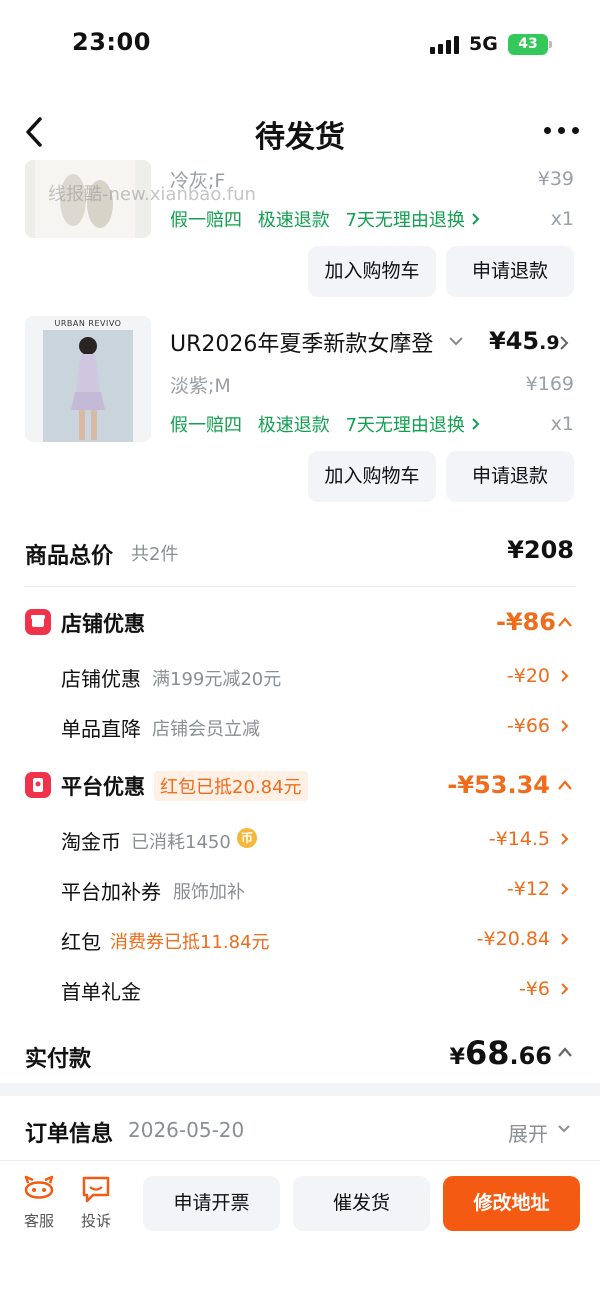 Image resolution: width=600 pixels, height=1300 pixels. I want to click on product-price: ¥45.9, so click(524, 341).